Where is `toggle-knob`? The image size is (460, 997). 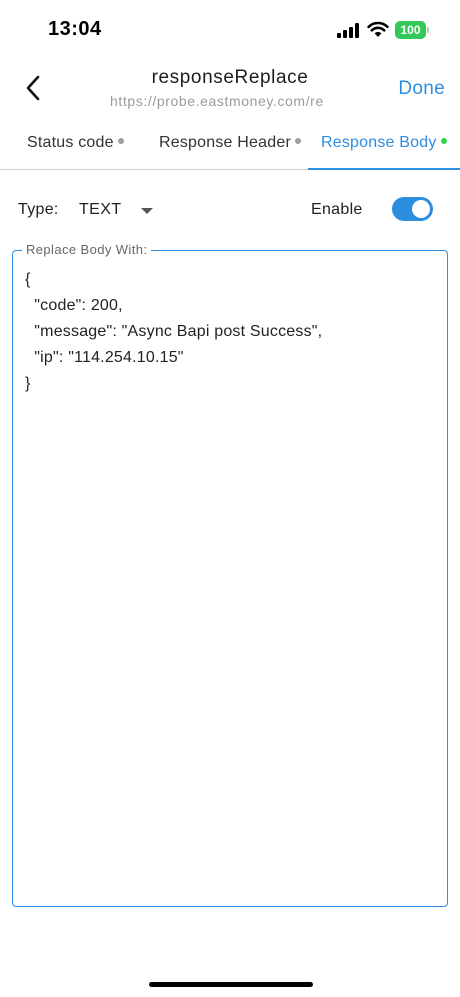
toggle-knob is located at coordinates (421, 209).